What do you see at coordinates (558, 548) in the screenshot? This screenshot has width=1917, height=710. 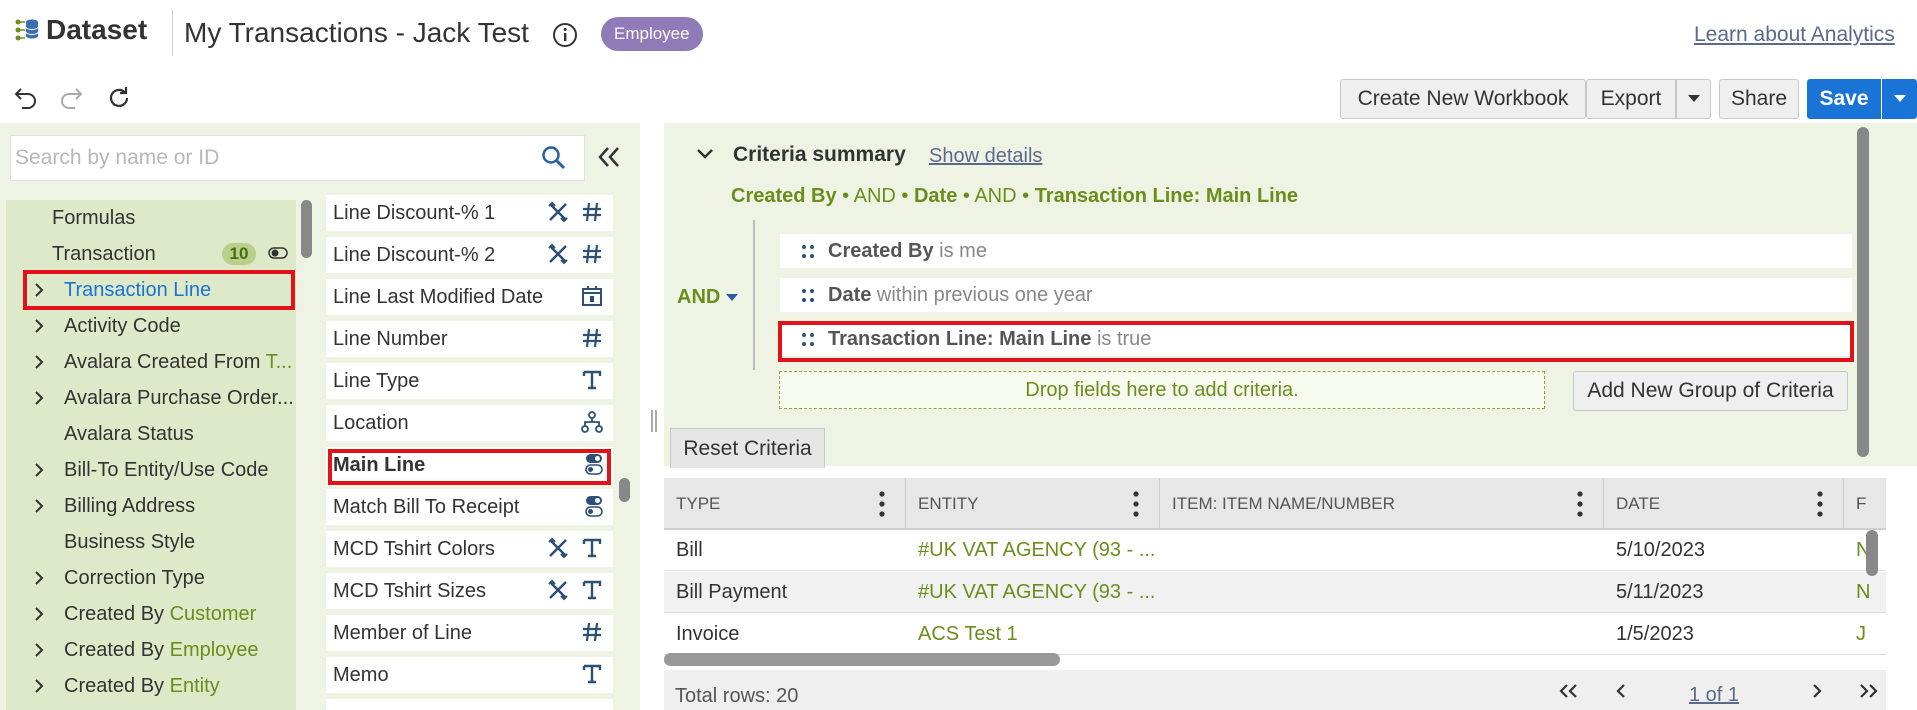 I see `formula-tools-icon` at bounding box center [558, 548].